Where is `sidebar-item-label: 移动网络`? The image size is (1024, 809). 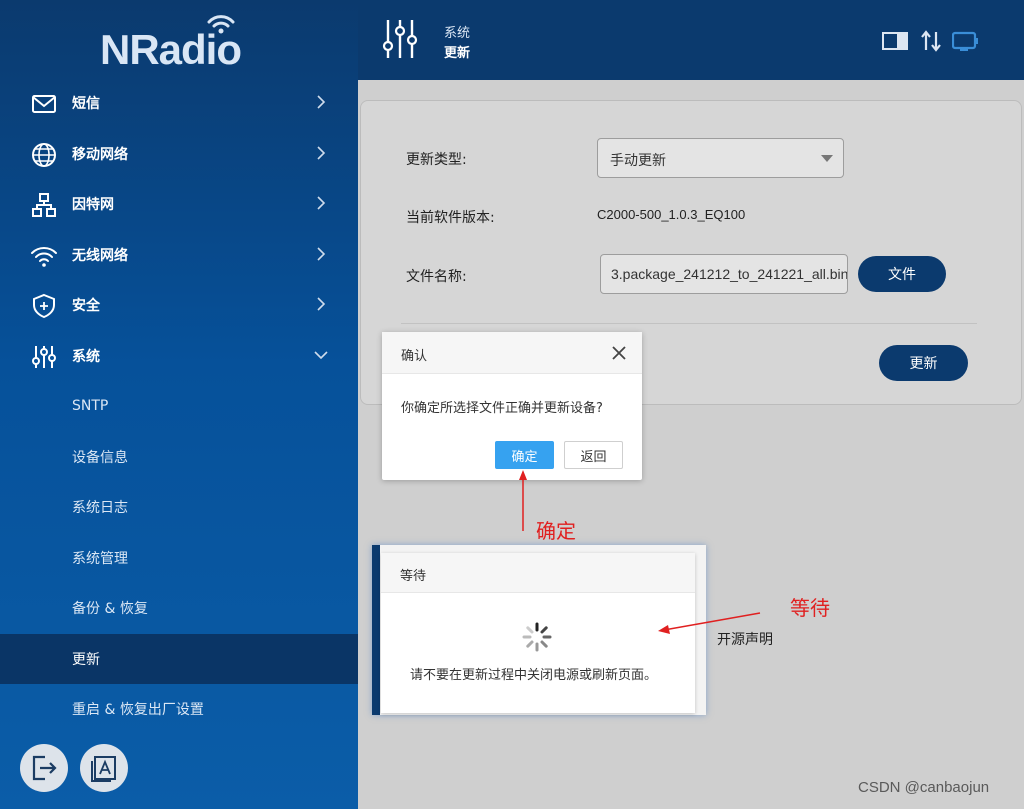
sidebar-item-label: 移动网络 is located at coordinates (100, 154).